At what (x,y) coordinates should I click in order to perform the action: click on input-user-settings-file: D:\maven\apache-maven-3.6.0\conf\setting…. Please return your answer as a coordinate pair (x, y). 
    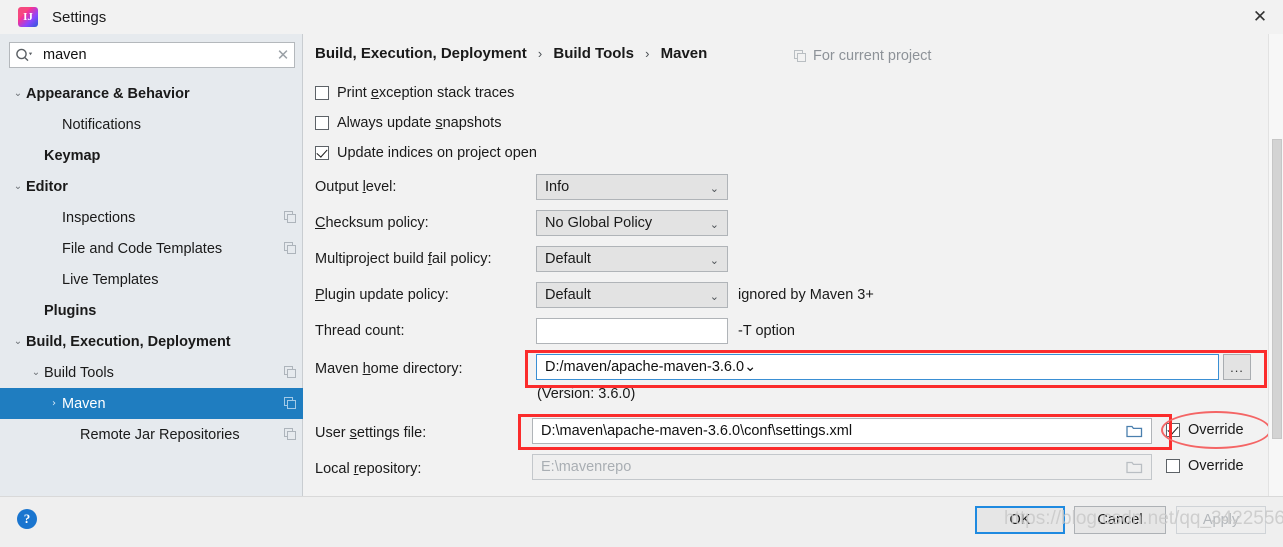
    Looking at the image, I should click on (842, 431).